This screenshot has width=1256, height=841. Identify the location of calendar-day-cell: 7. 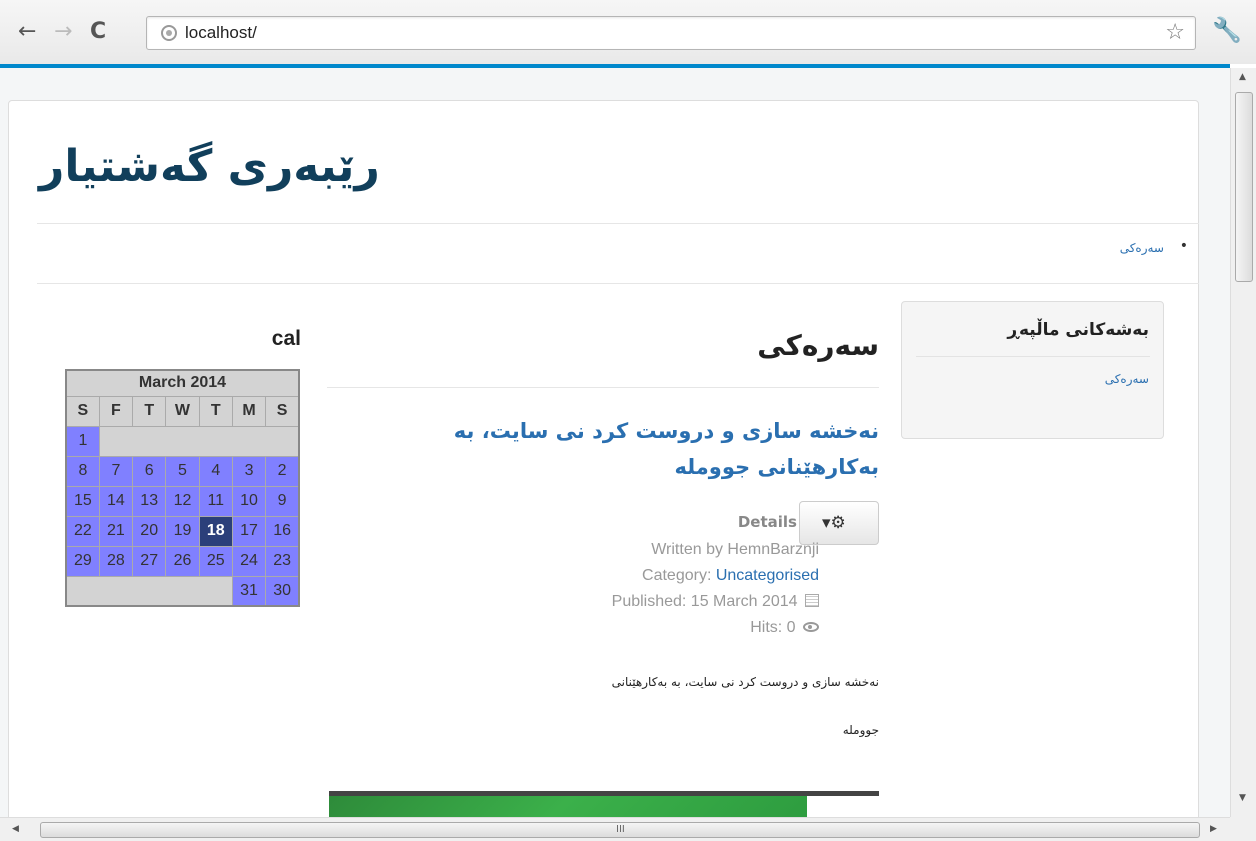
(116, 471).